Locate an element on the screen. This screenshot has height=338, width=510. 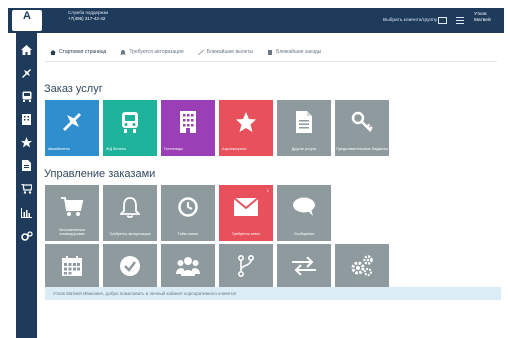
services-section-title: Заказ услуг is located at coordinates (73, 89).